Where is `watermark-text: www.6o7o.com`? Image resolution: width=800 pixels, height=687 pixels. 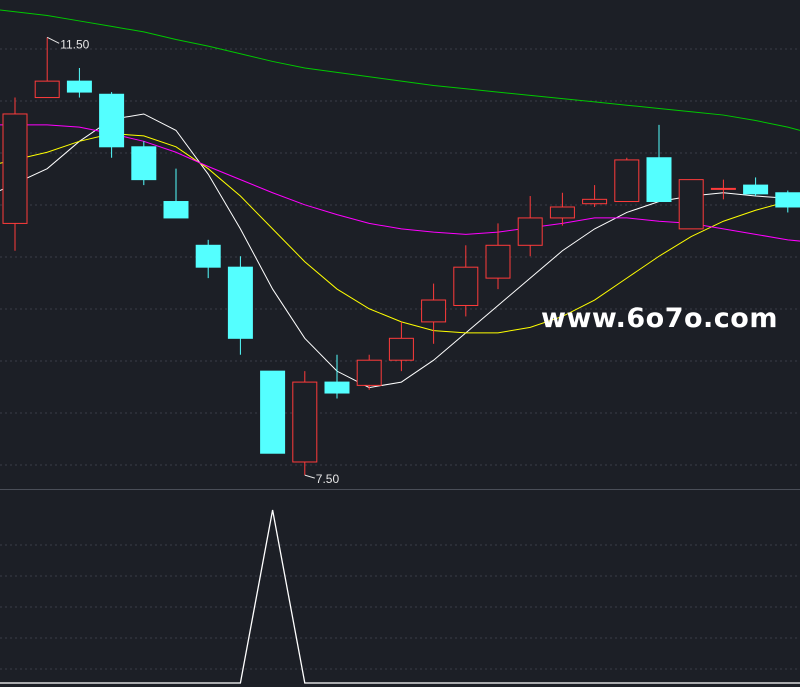
watermark-text: www.6o7o.com is located at coordinates (659, 318).